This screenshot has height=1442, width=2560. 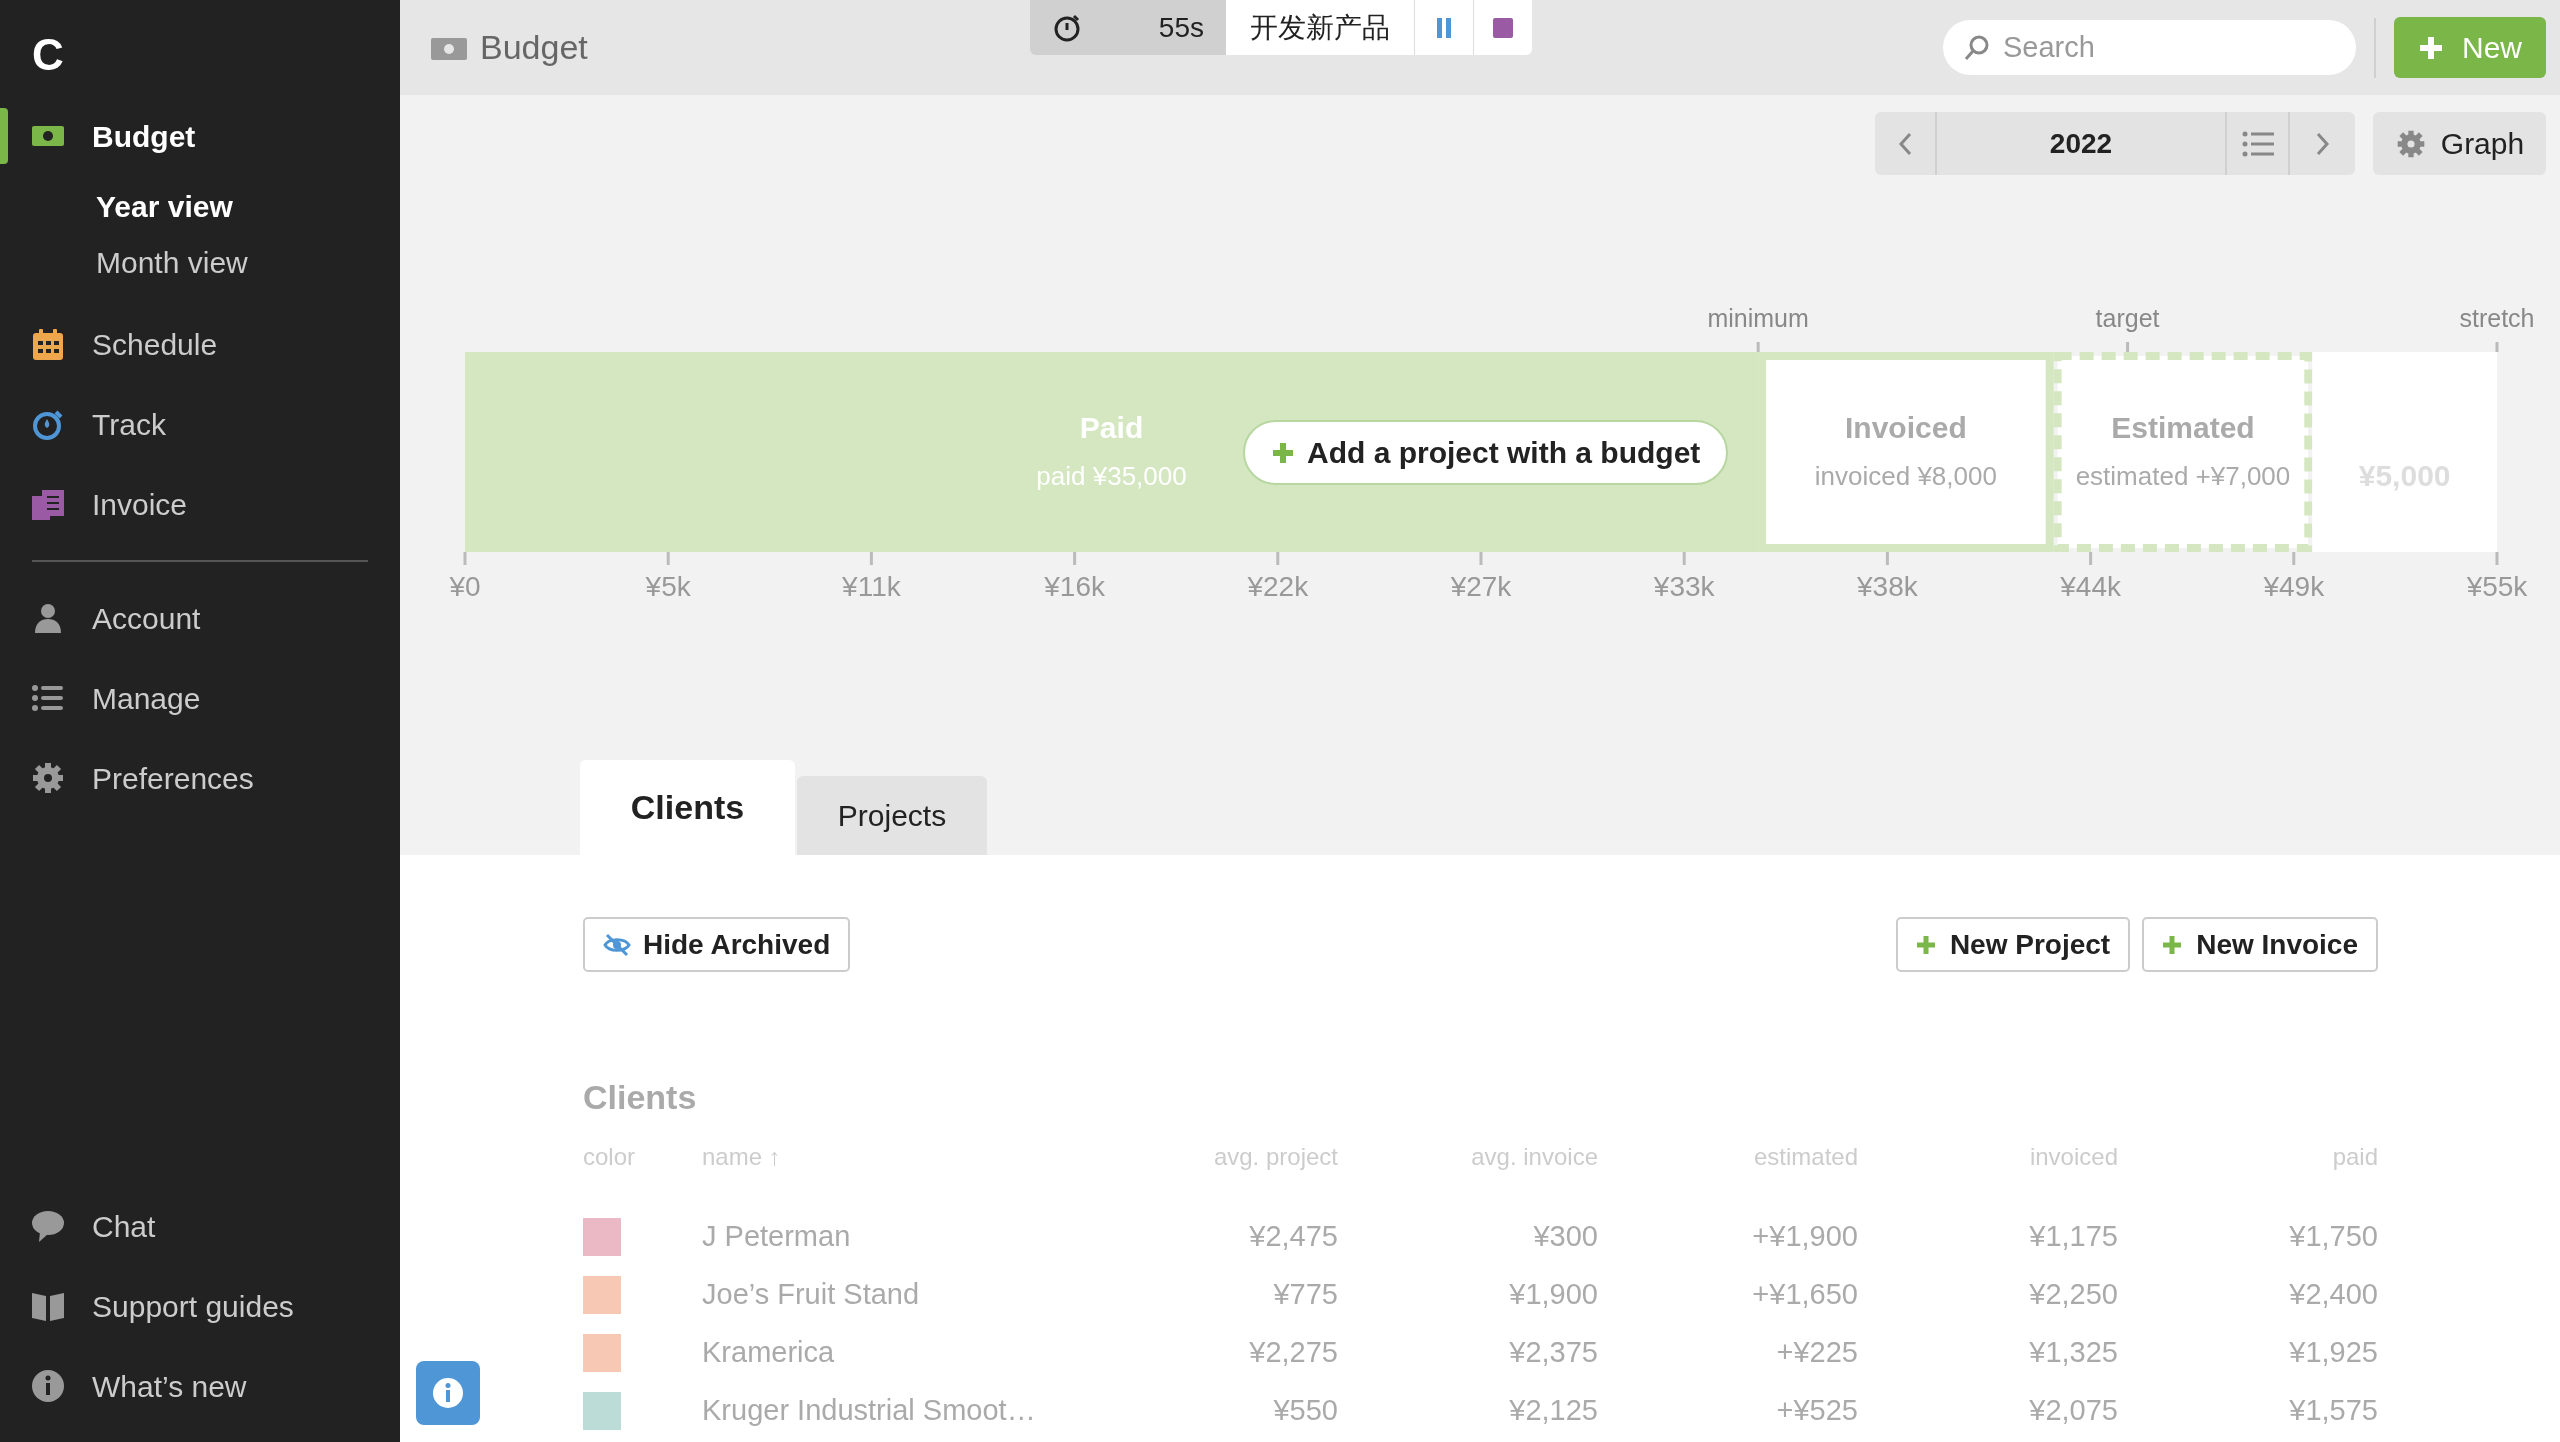 What do you see at coordinates (1887, 586) in the screenshot?
I see `axis-tick-label: ¥38k` at bounding box center [1887, 586].